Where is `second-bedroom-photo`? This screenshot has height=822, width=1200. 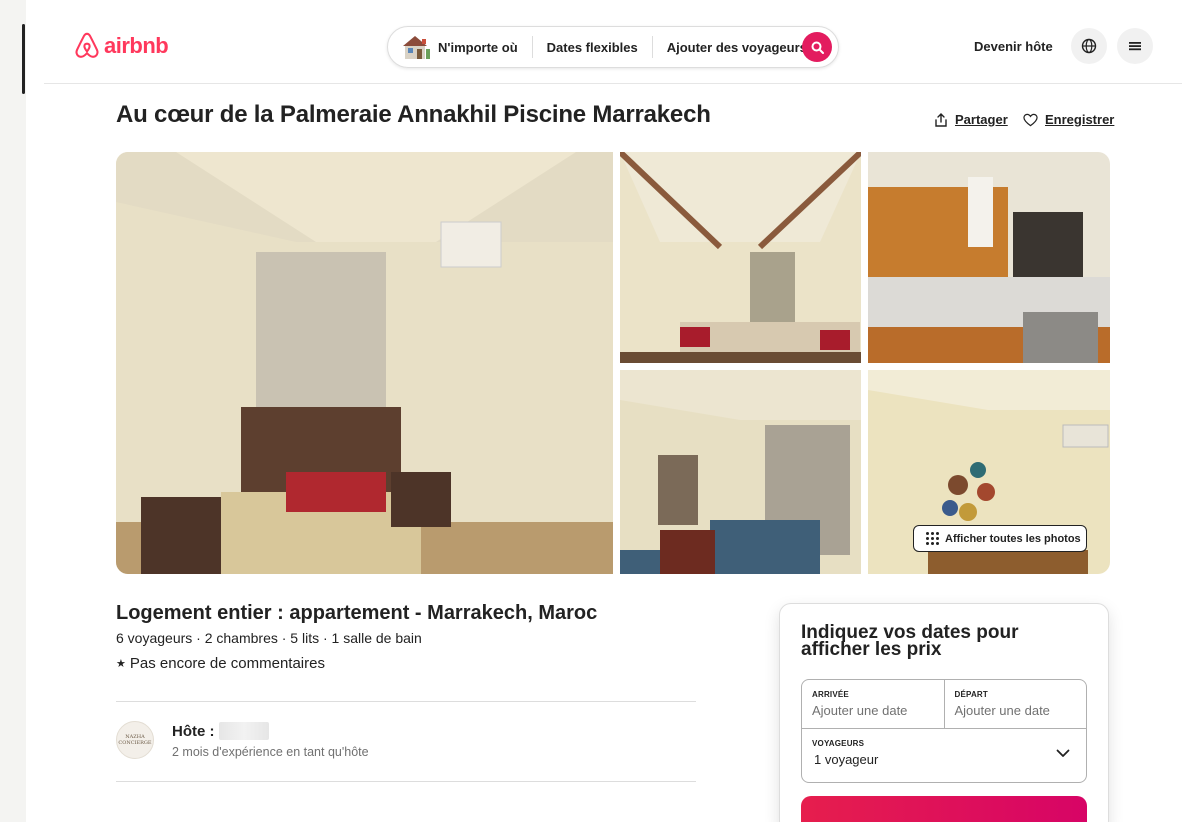
second-bedroom-photo is located at coordinates (740, 472).